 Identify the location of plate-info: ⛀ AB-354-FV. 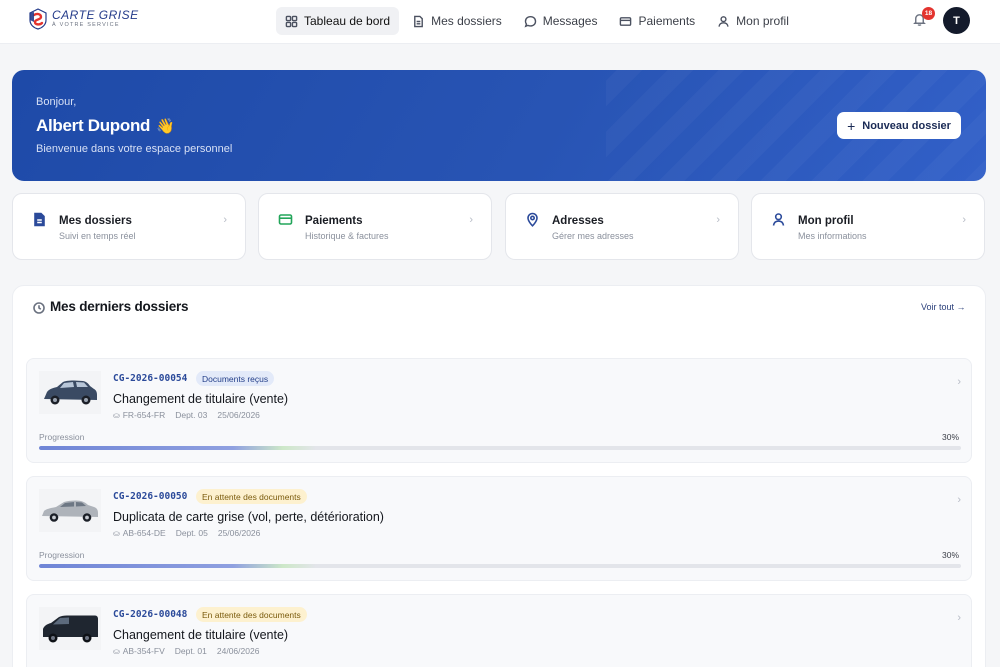
(139, 651).